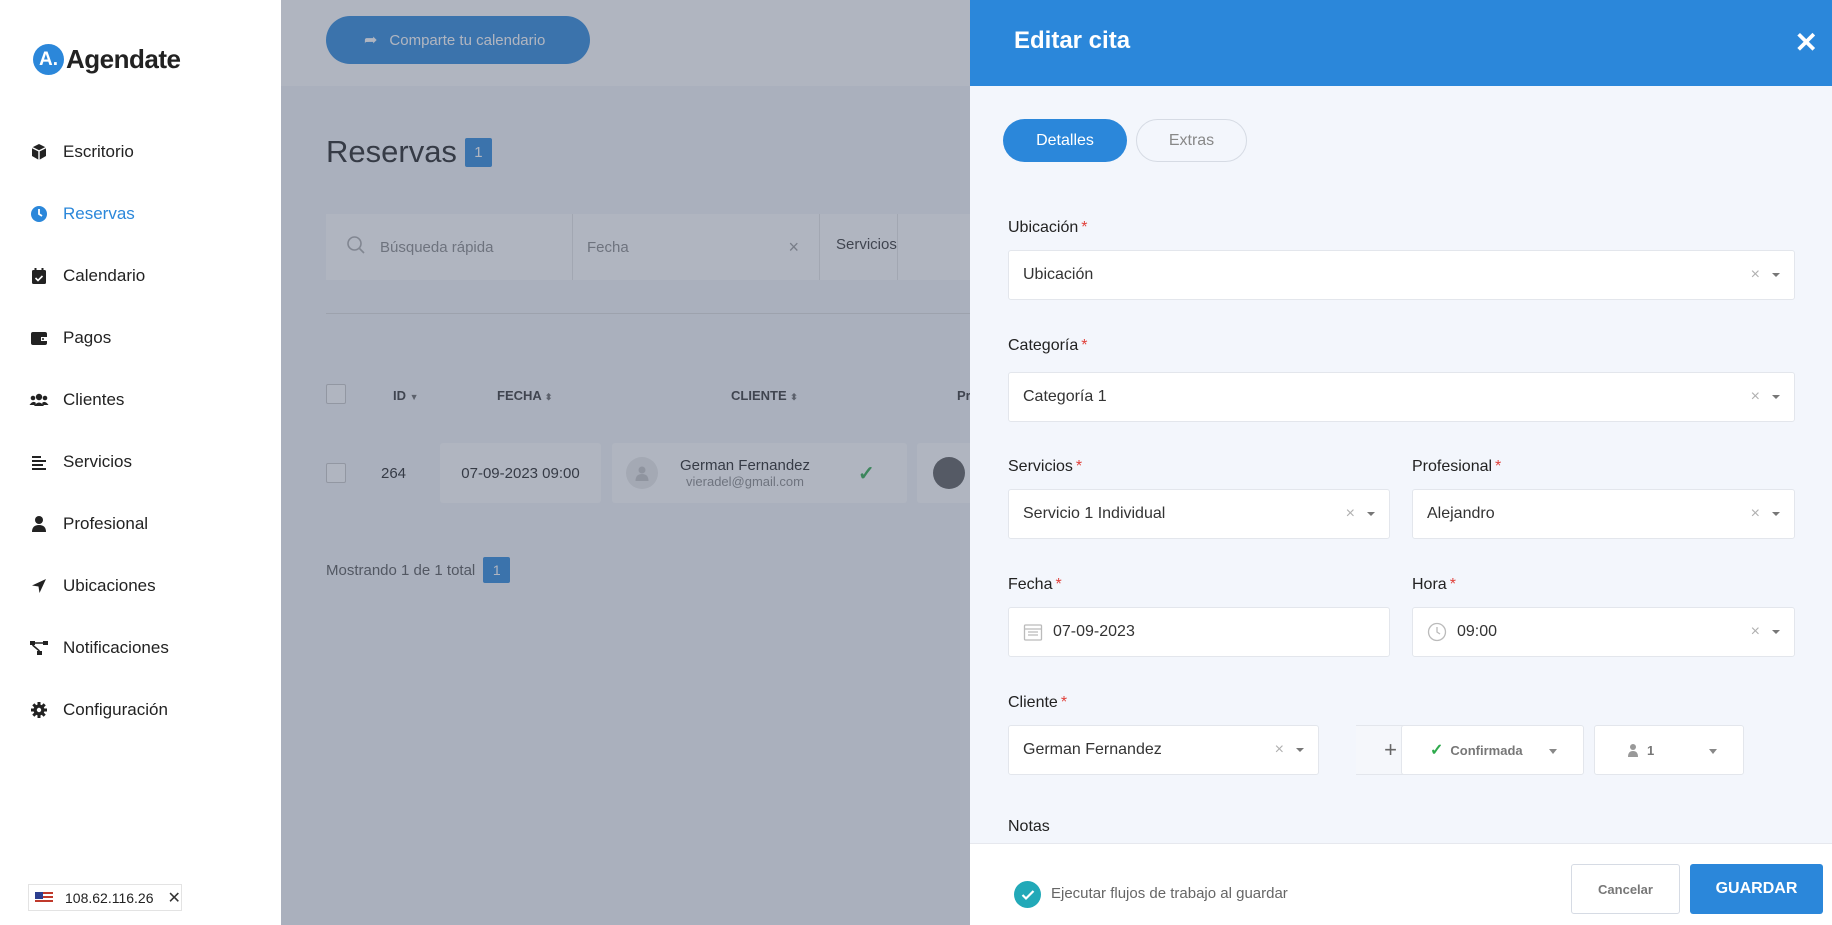 This screenshot has width=1832, height=925. What do you see at coordinates (1043, 345) in the screenshot?
I see `categoria-label-text: Categoría` at bounding box center [1043, 345].